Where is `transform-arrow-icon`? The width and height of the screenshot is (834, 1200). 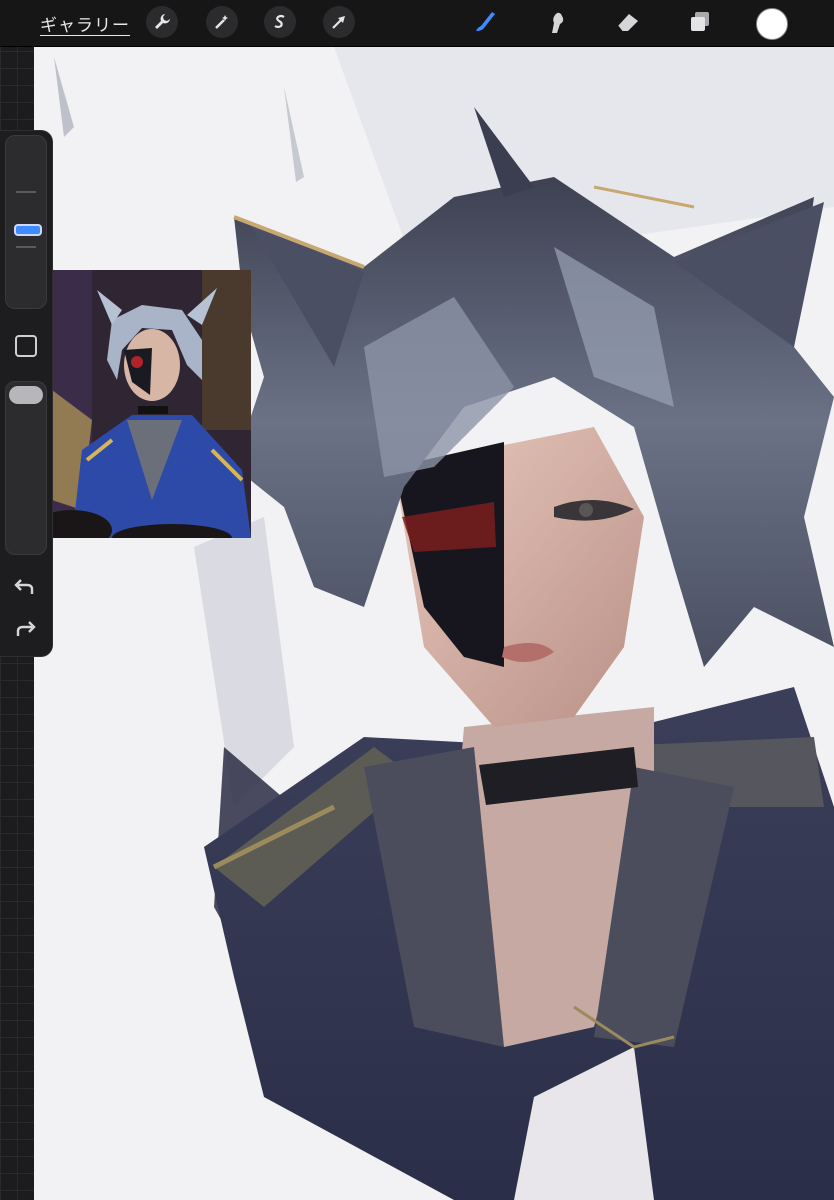 transform-arrow-icon is located at coordinates (339, 22).